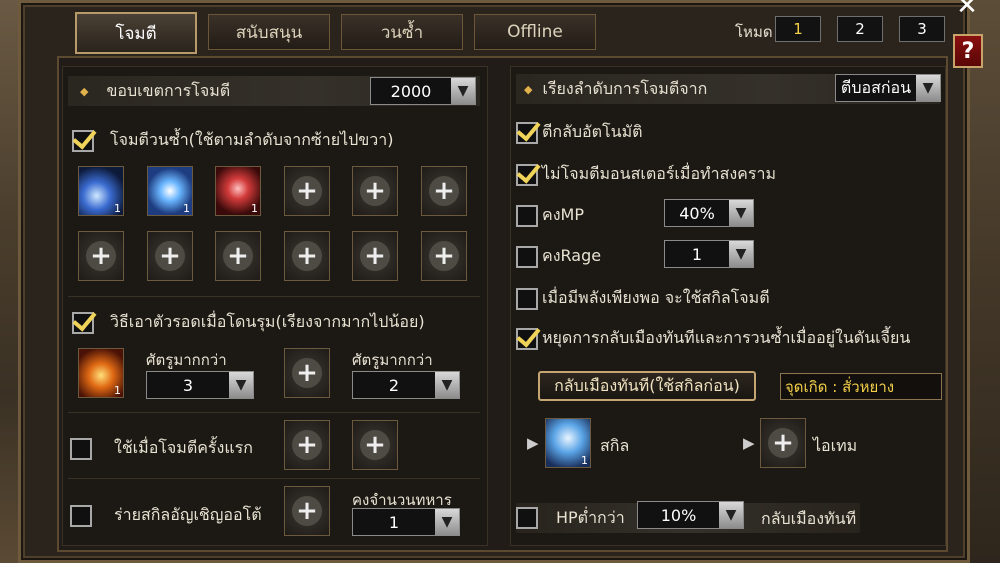 The height and width of the screenshot is (563, 1000). I want to click on survival-checkbox, so click(83, 322).